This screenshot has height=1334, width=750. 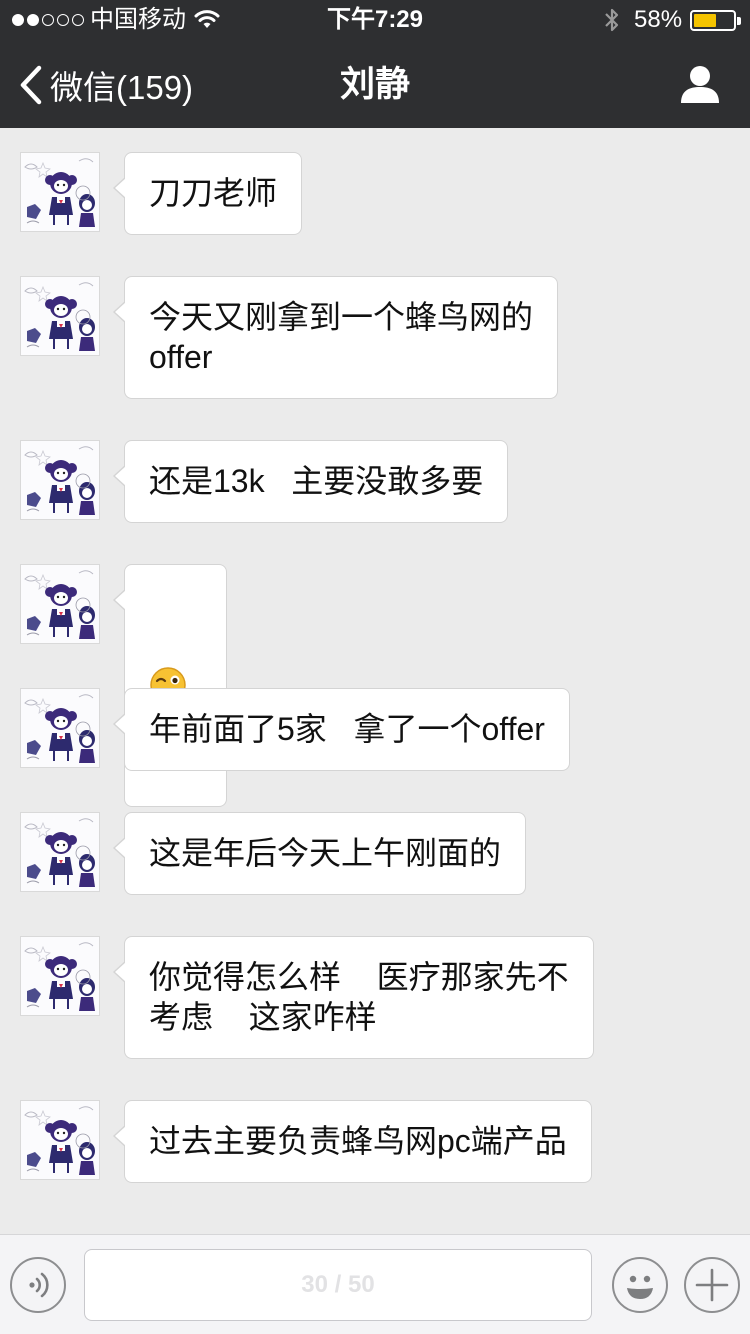 I want to click on more-button, so click(x=712, y=1285).